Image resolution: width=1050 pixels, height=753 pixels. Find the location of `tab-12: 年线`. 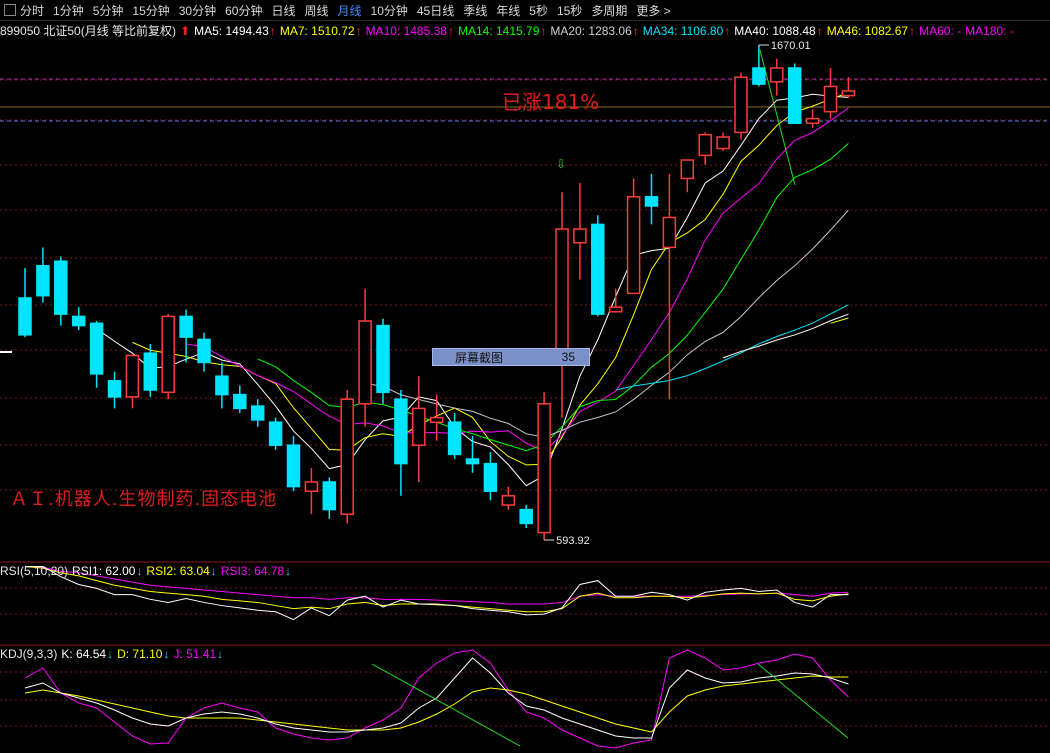

tab-12: 年线 is located at coordinates (508, 10).